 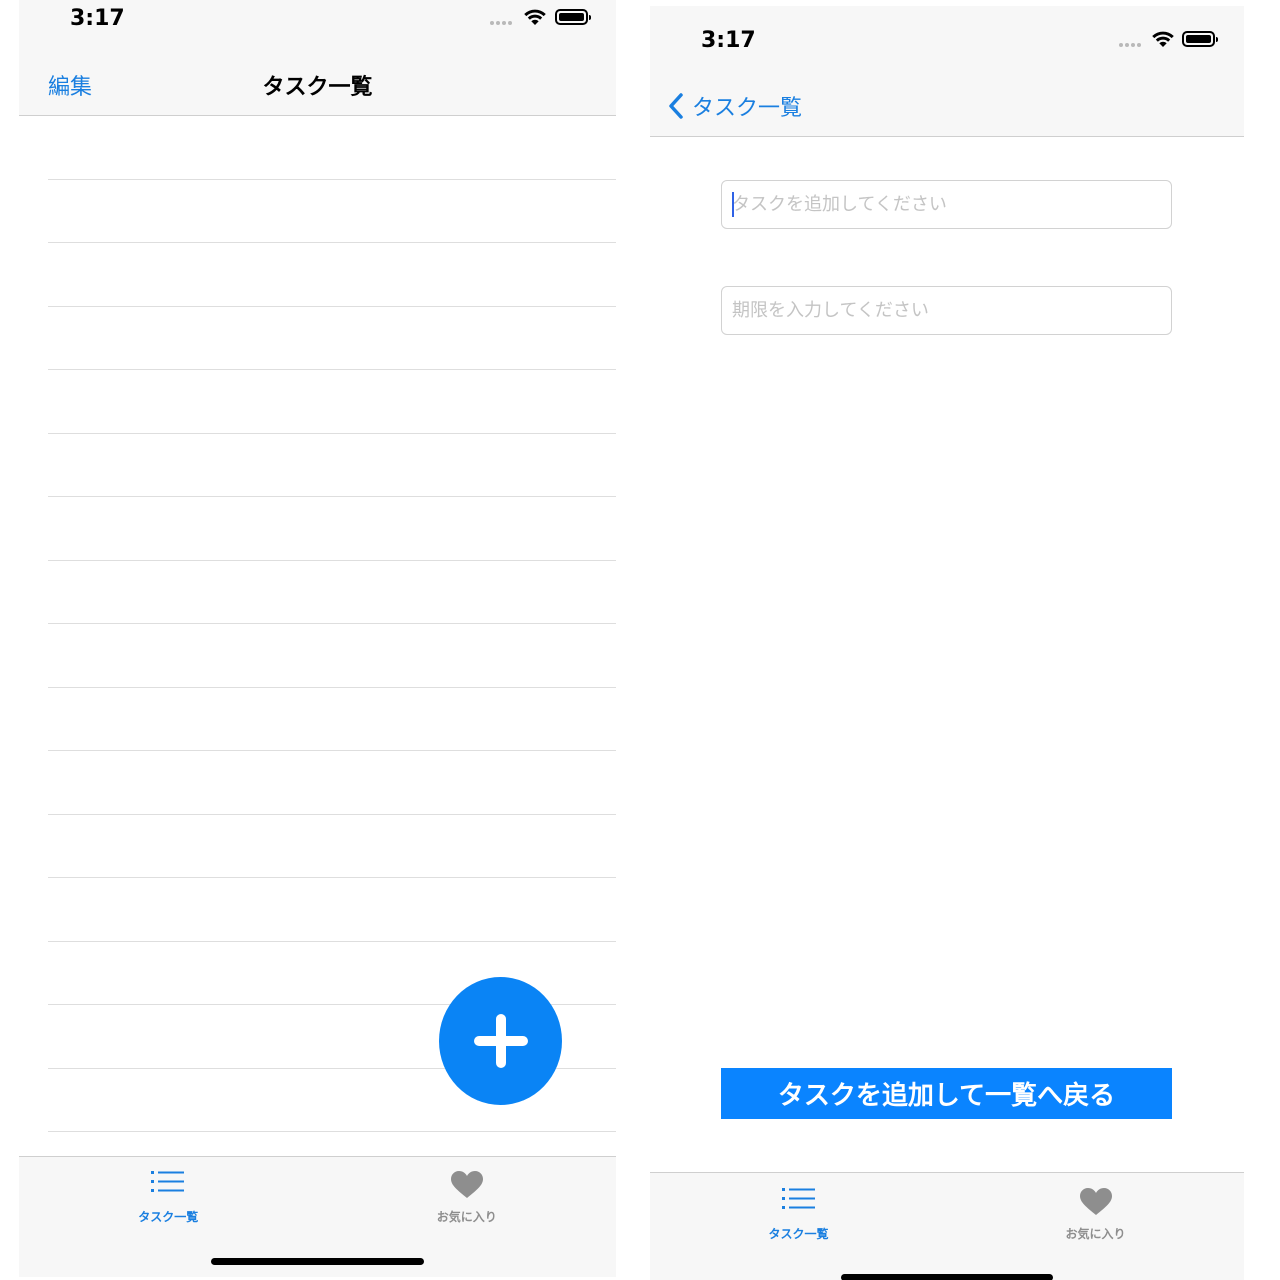 I want to click on text-cursor, so click(x=733, y=204).